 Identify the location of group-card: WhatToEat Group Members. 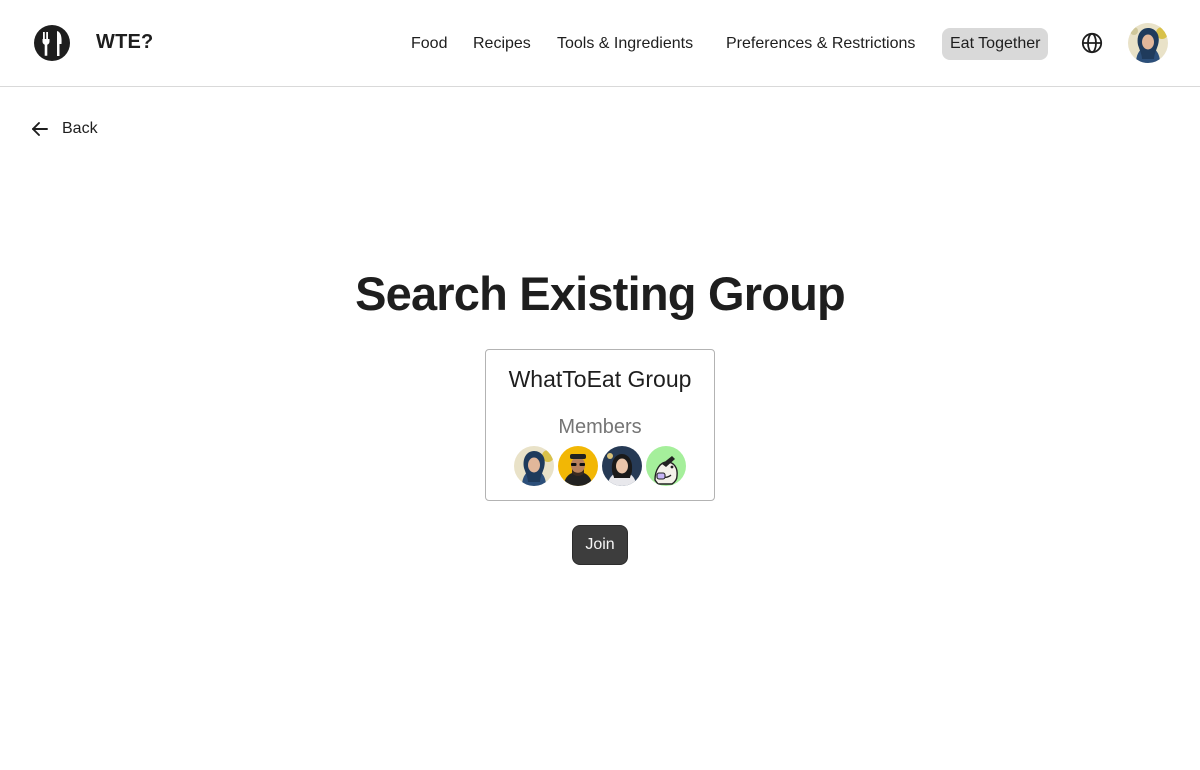
(600, 425).